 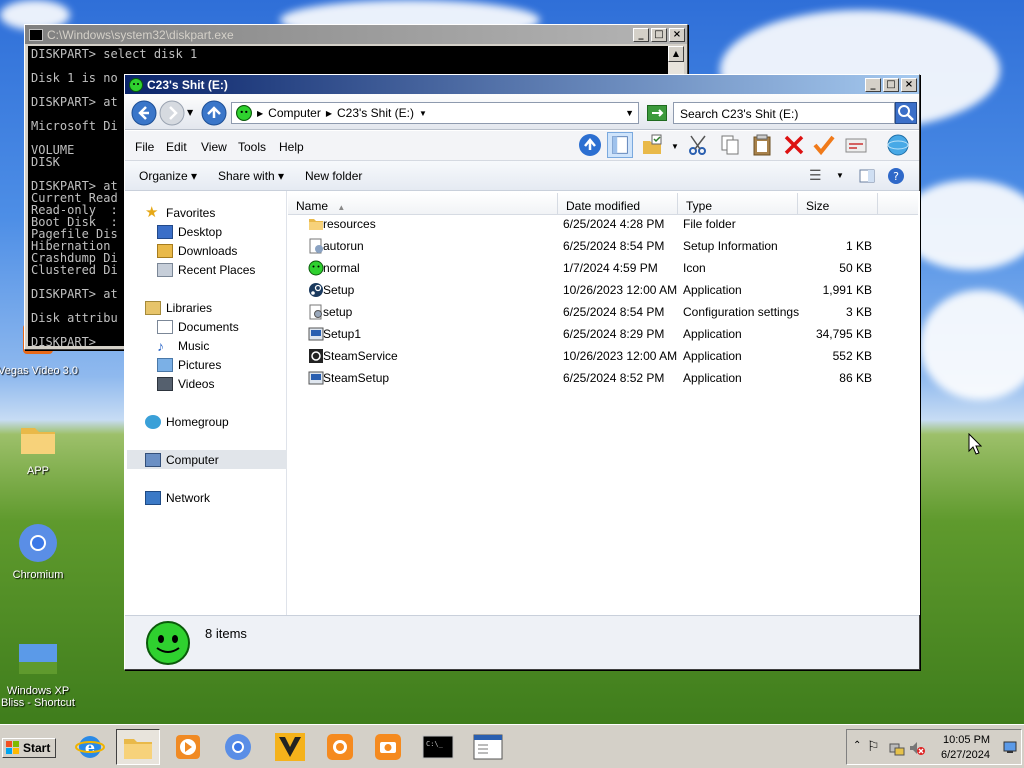 I want to click on file-type: File folder, so click(x=709, y=224).